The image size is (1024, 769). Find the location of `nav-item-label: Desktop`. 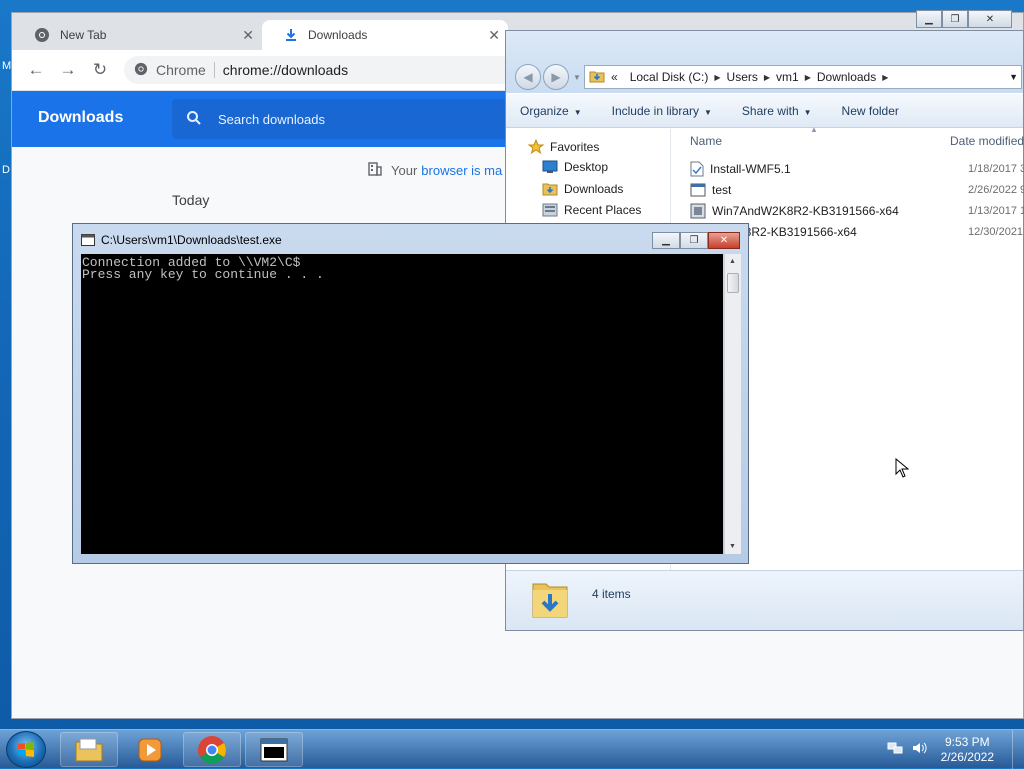

nav-item-label: Desktop is located at coordinates (586, 167).